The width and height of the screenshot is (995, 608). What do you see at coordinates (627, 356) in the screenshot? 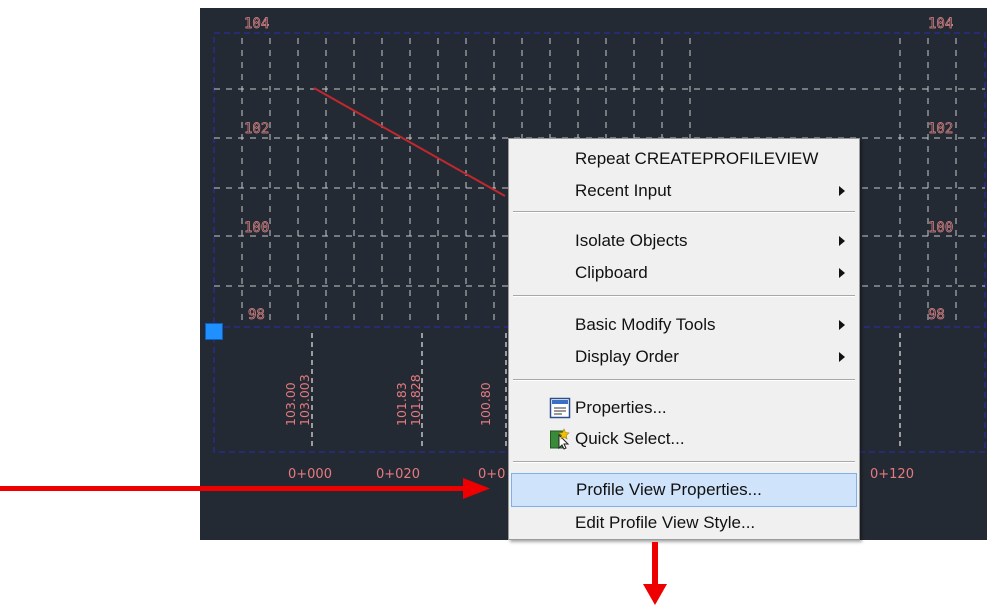
I see `menu-item-label: Display Order` at bounding box center [627, 356].